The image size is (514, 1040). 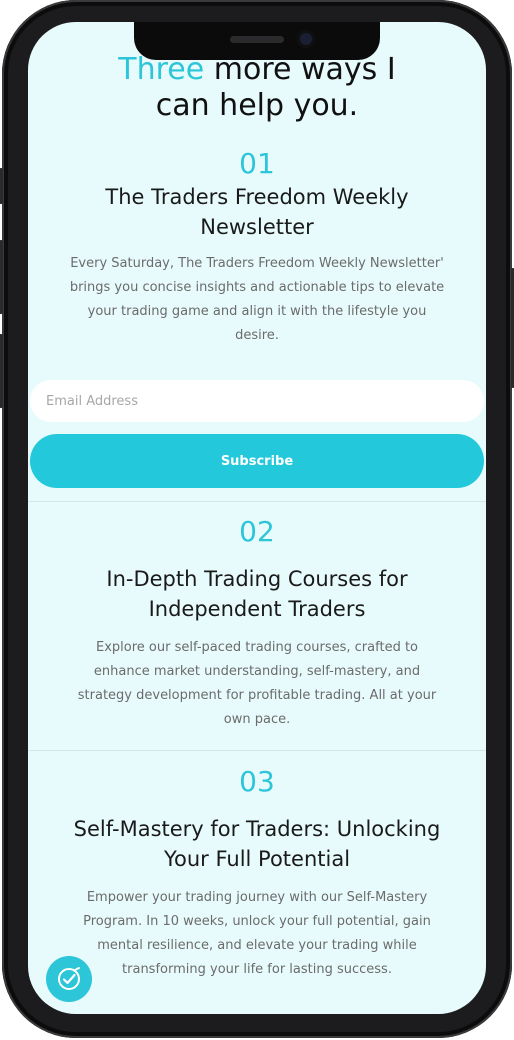 What do you see at coordinates (257, 781) in the screenshot?
I see `section-number: 03` at bounding box center [257, 781].